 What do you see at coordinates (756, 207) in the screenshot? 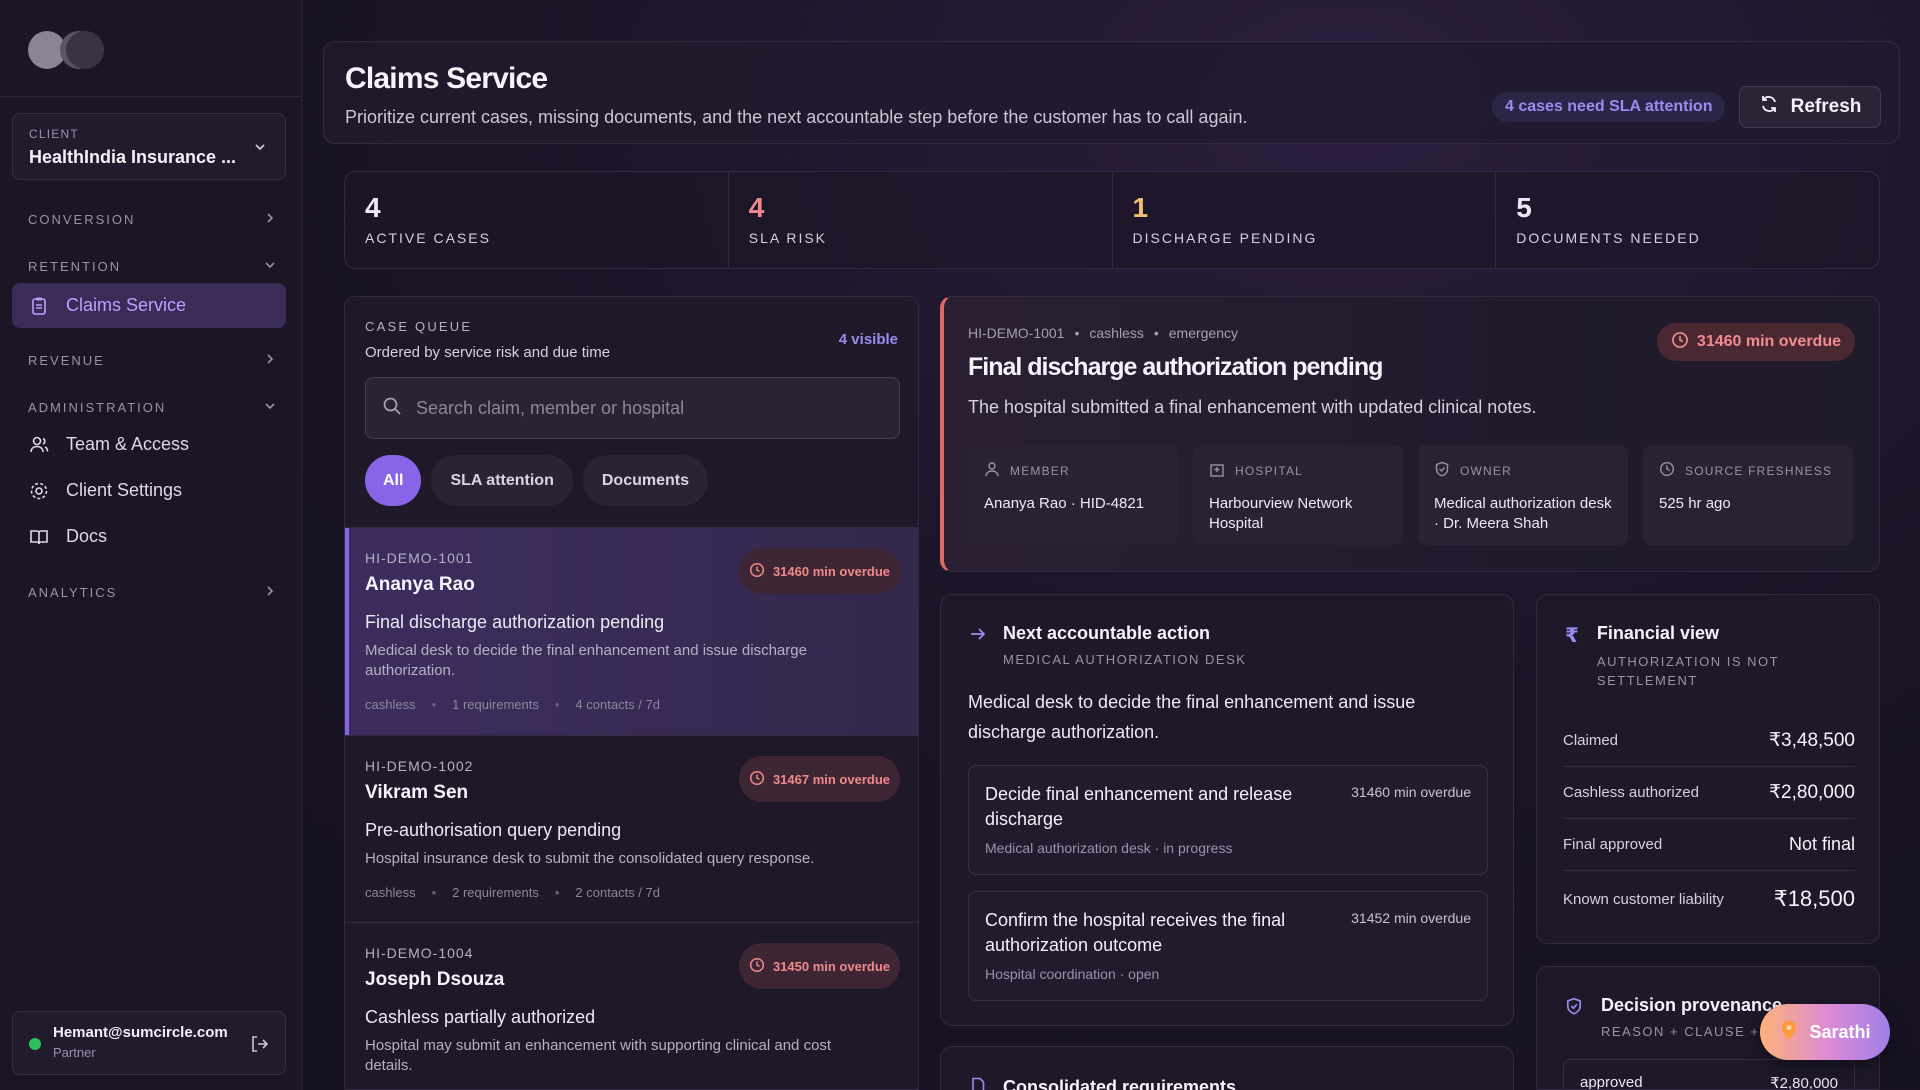
I see `stat-value: 4` at bounding box center [756, 207].